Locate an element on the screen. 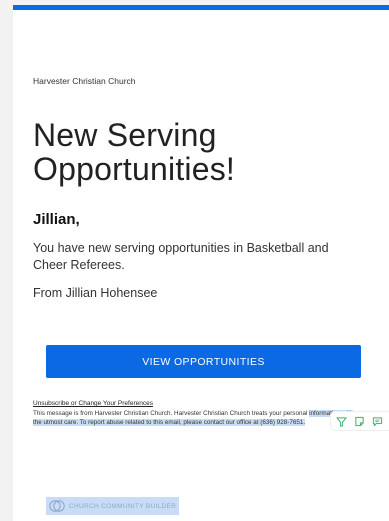 The image size is (389, 521). annotation-toolbar is located at coordinates (360, 421).